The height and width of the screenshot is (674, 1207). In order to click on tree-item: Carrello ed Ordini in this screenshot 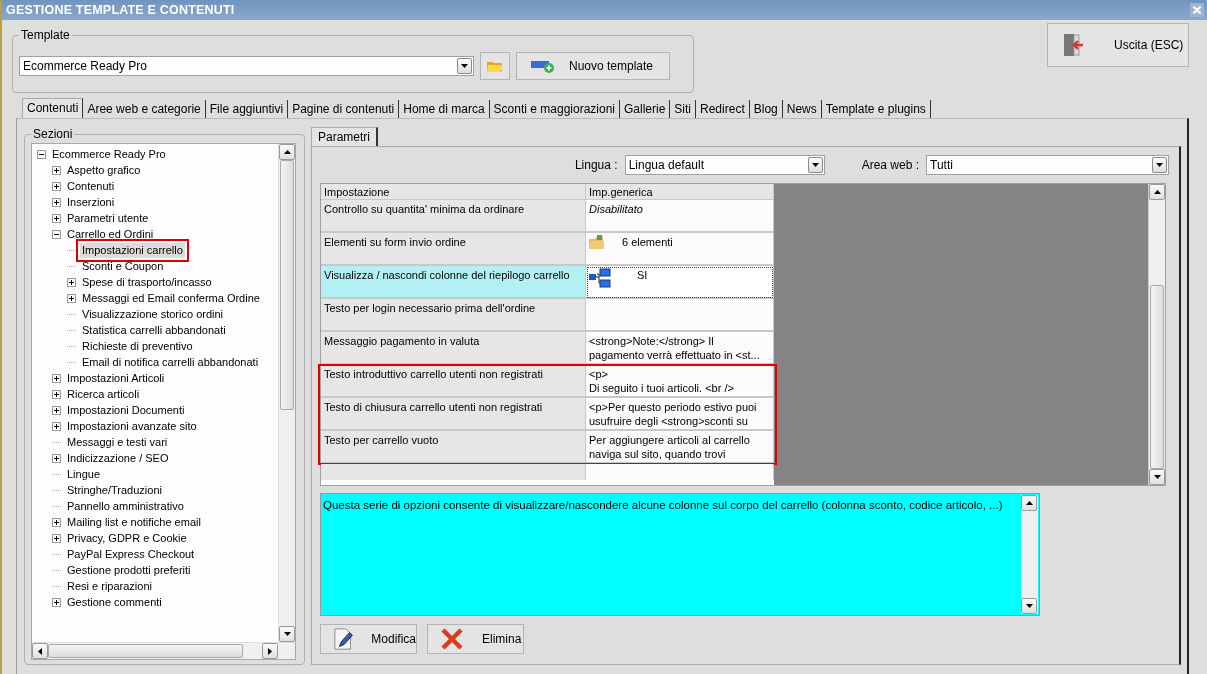, I will do `click(110, 234)`.